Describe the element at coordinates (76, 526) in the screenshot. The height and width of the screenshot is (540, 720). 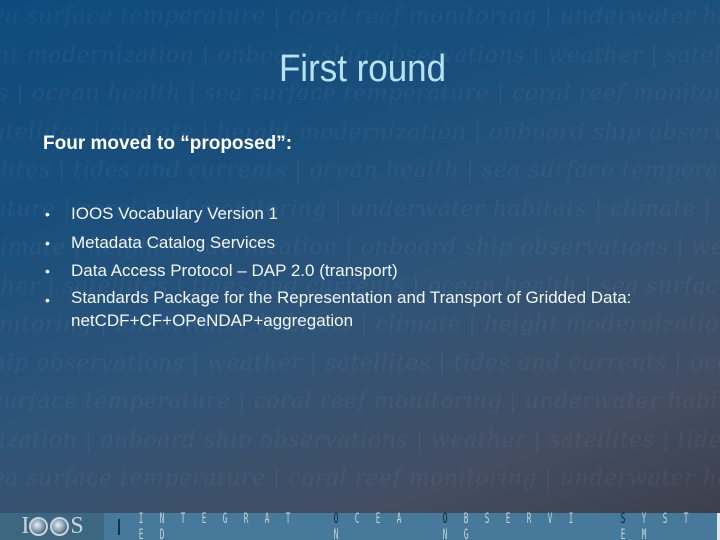
I see `logo-letter-s: S` at that location.